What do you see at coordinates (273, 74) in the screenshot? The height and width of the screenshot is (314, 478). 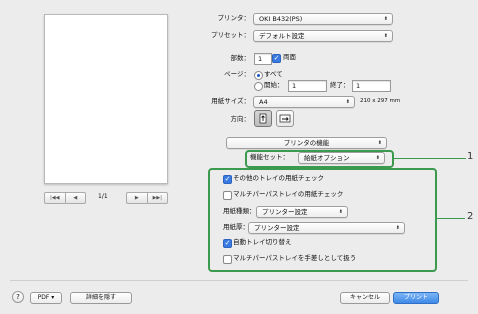 I see `pages-all-label: すべて` at bounding box center [273, 74].